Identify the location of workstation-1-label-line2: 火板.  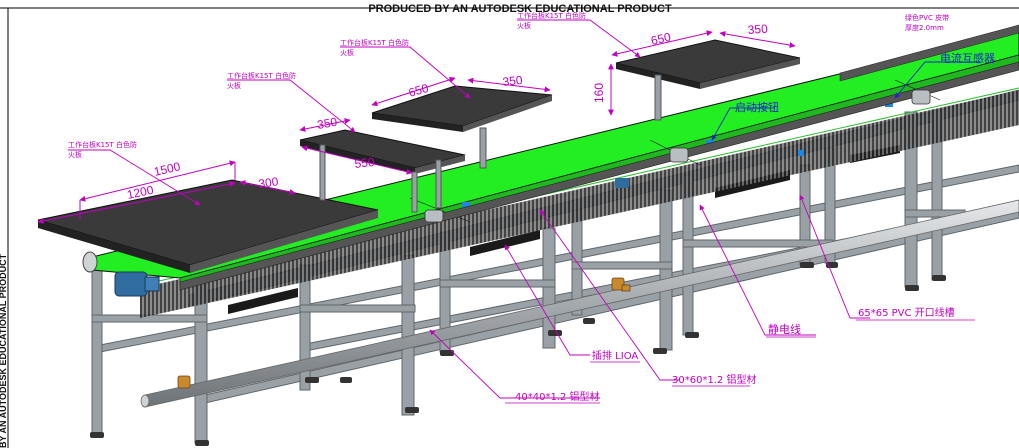
(75, 154).